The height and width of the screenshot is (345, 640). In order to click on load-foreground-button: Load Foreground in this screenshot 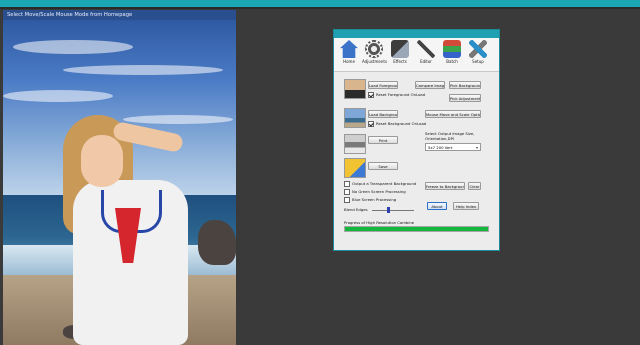, I will do `click(383, 85)`.